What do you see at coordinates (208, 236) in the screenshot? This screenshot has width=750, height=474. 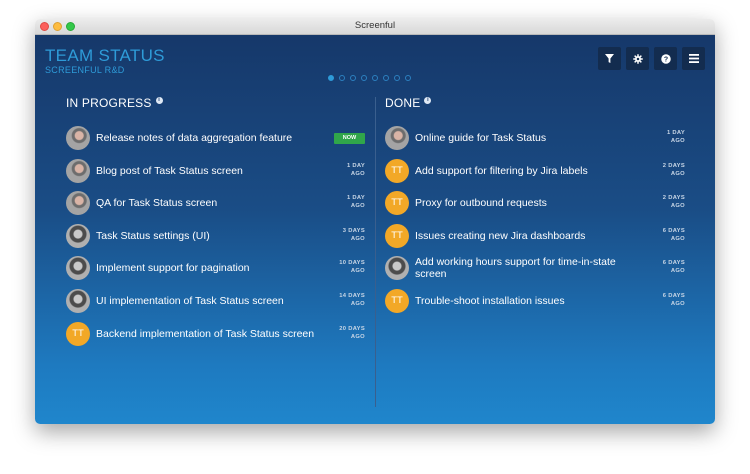 I see `task-title: Task Status settings (UI)` at bounding box center [208, 236].